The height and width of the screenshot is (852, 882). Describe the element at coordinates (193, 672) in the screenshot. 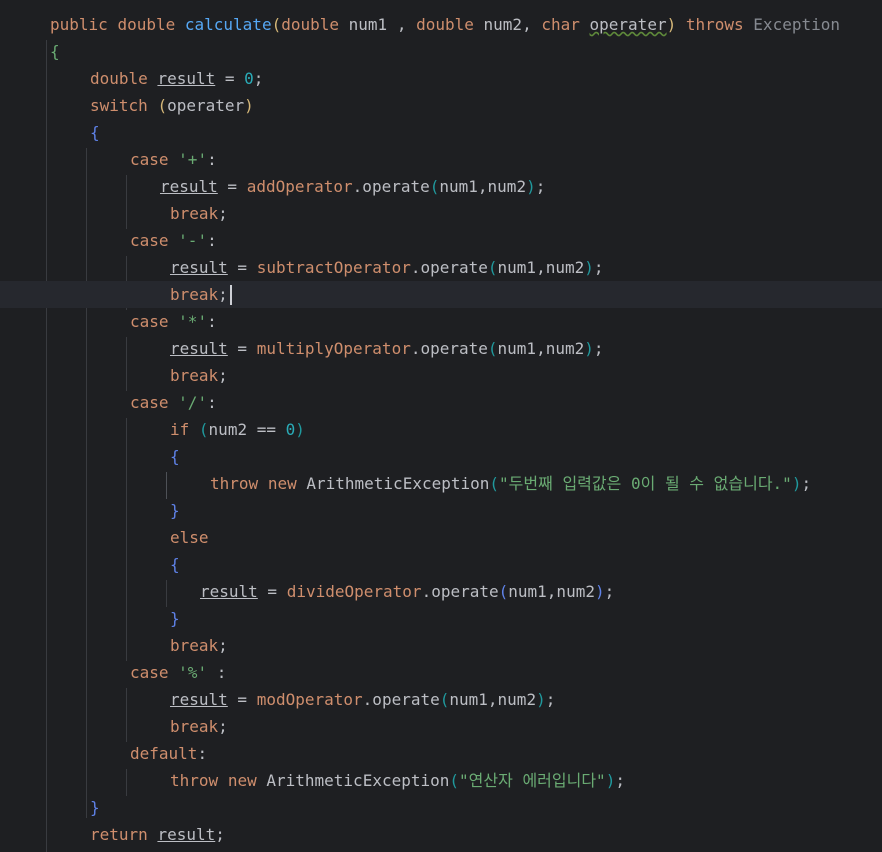

I see `char-literal: '%'` at that location.